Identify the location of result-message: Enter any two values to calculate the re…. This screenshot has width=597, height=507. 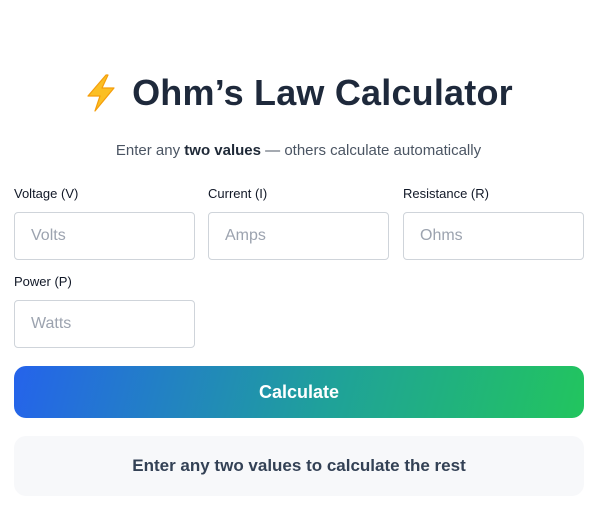
(299, 465).